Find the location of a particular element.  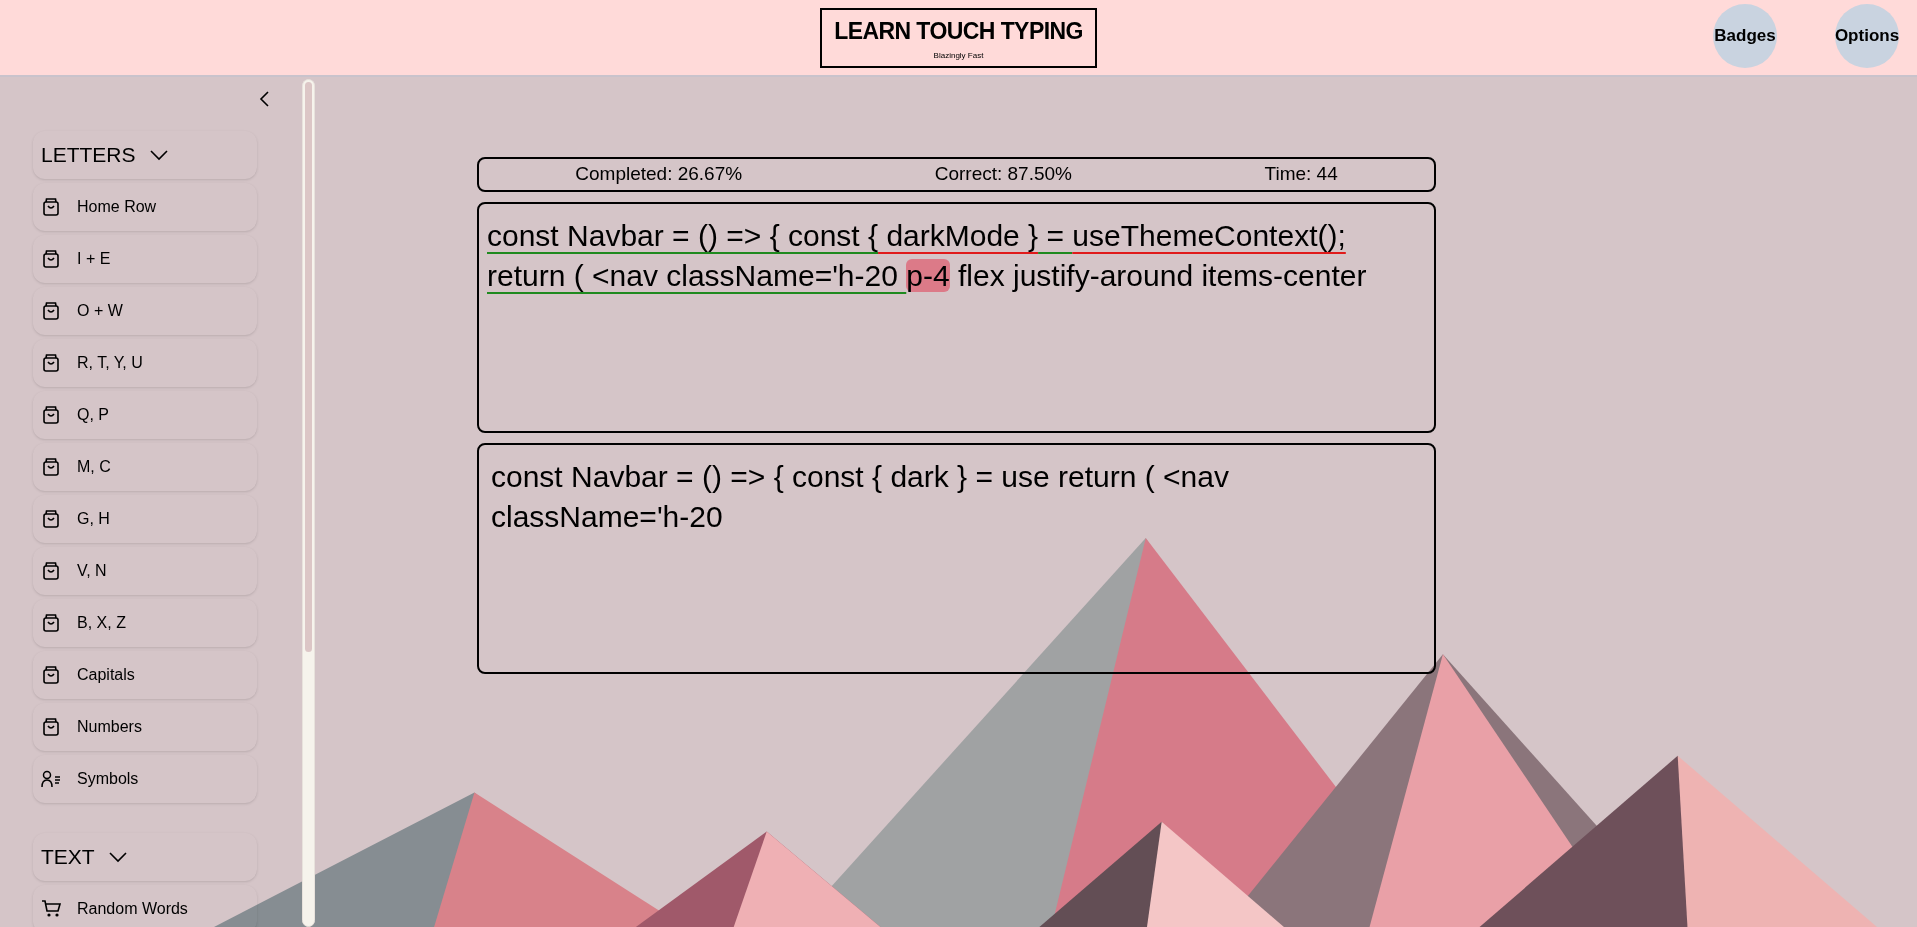

sidebar-item: Home Row is located at coordinates (145, 207).